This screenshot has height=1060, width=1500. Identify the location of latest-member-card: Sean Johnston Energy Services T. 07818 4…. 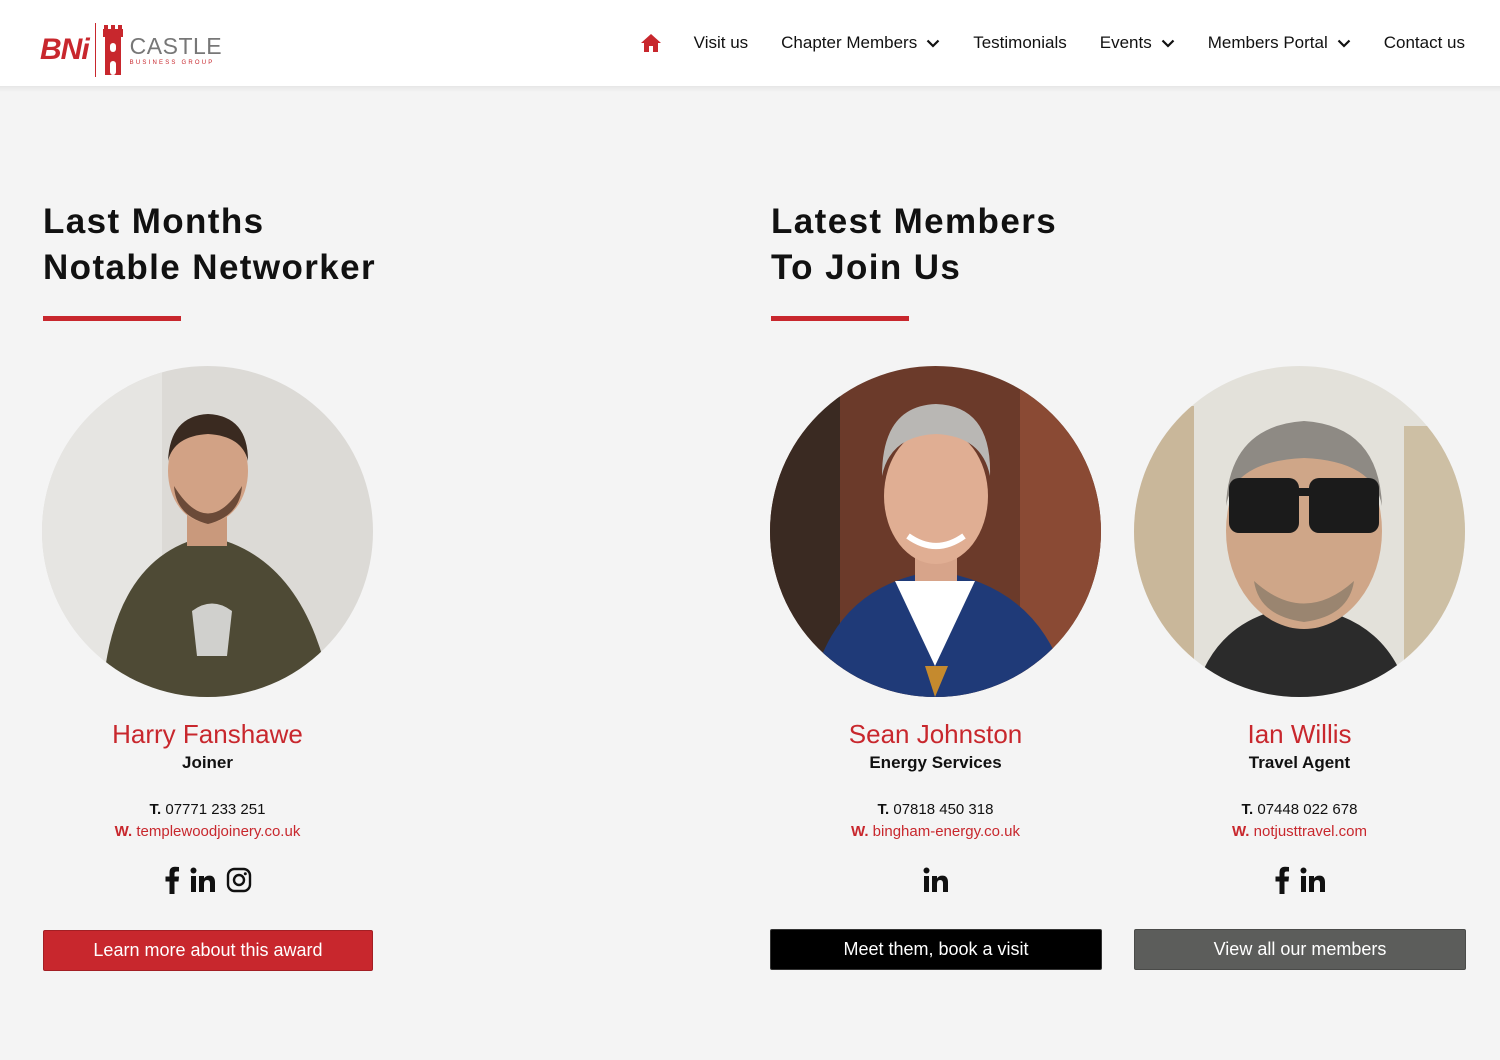
(935, 631).